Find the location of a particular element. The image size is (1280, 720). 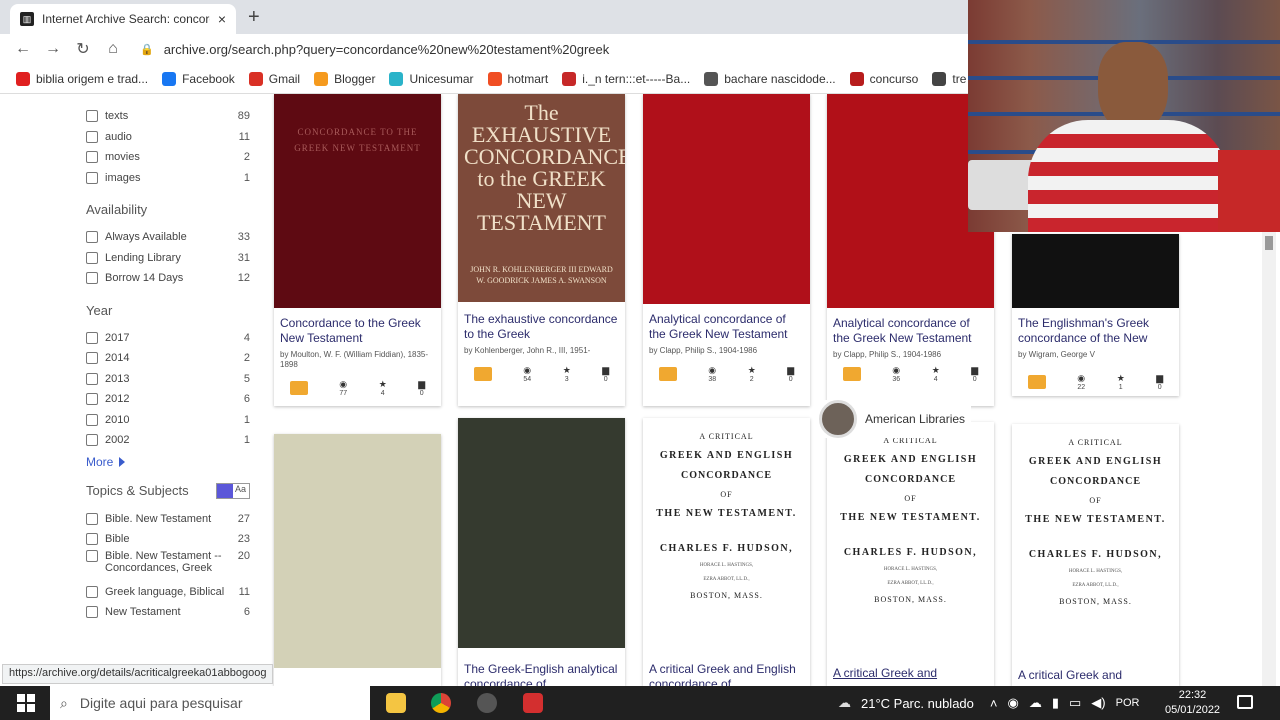

network-icon: ◉ is located at coordinates (1012, 703).